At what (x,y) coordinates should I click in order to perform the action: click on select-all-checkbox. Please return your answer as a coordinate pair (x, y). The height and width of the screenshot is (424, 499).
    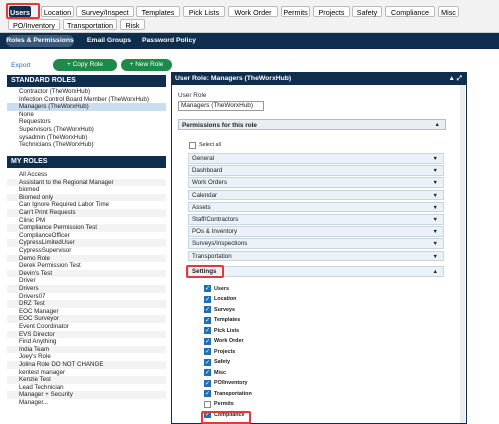
    Looking at the image, I should click on (192, 145).